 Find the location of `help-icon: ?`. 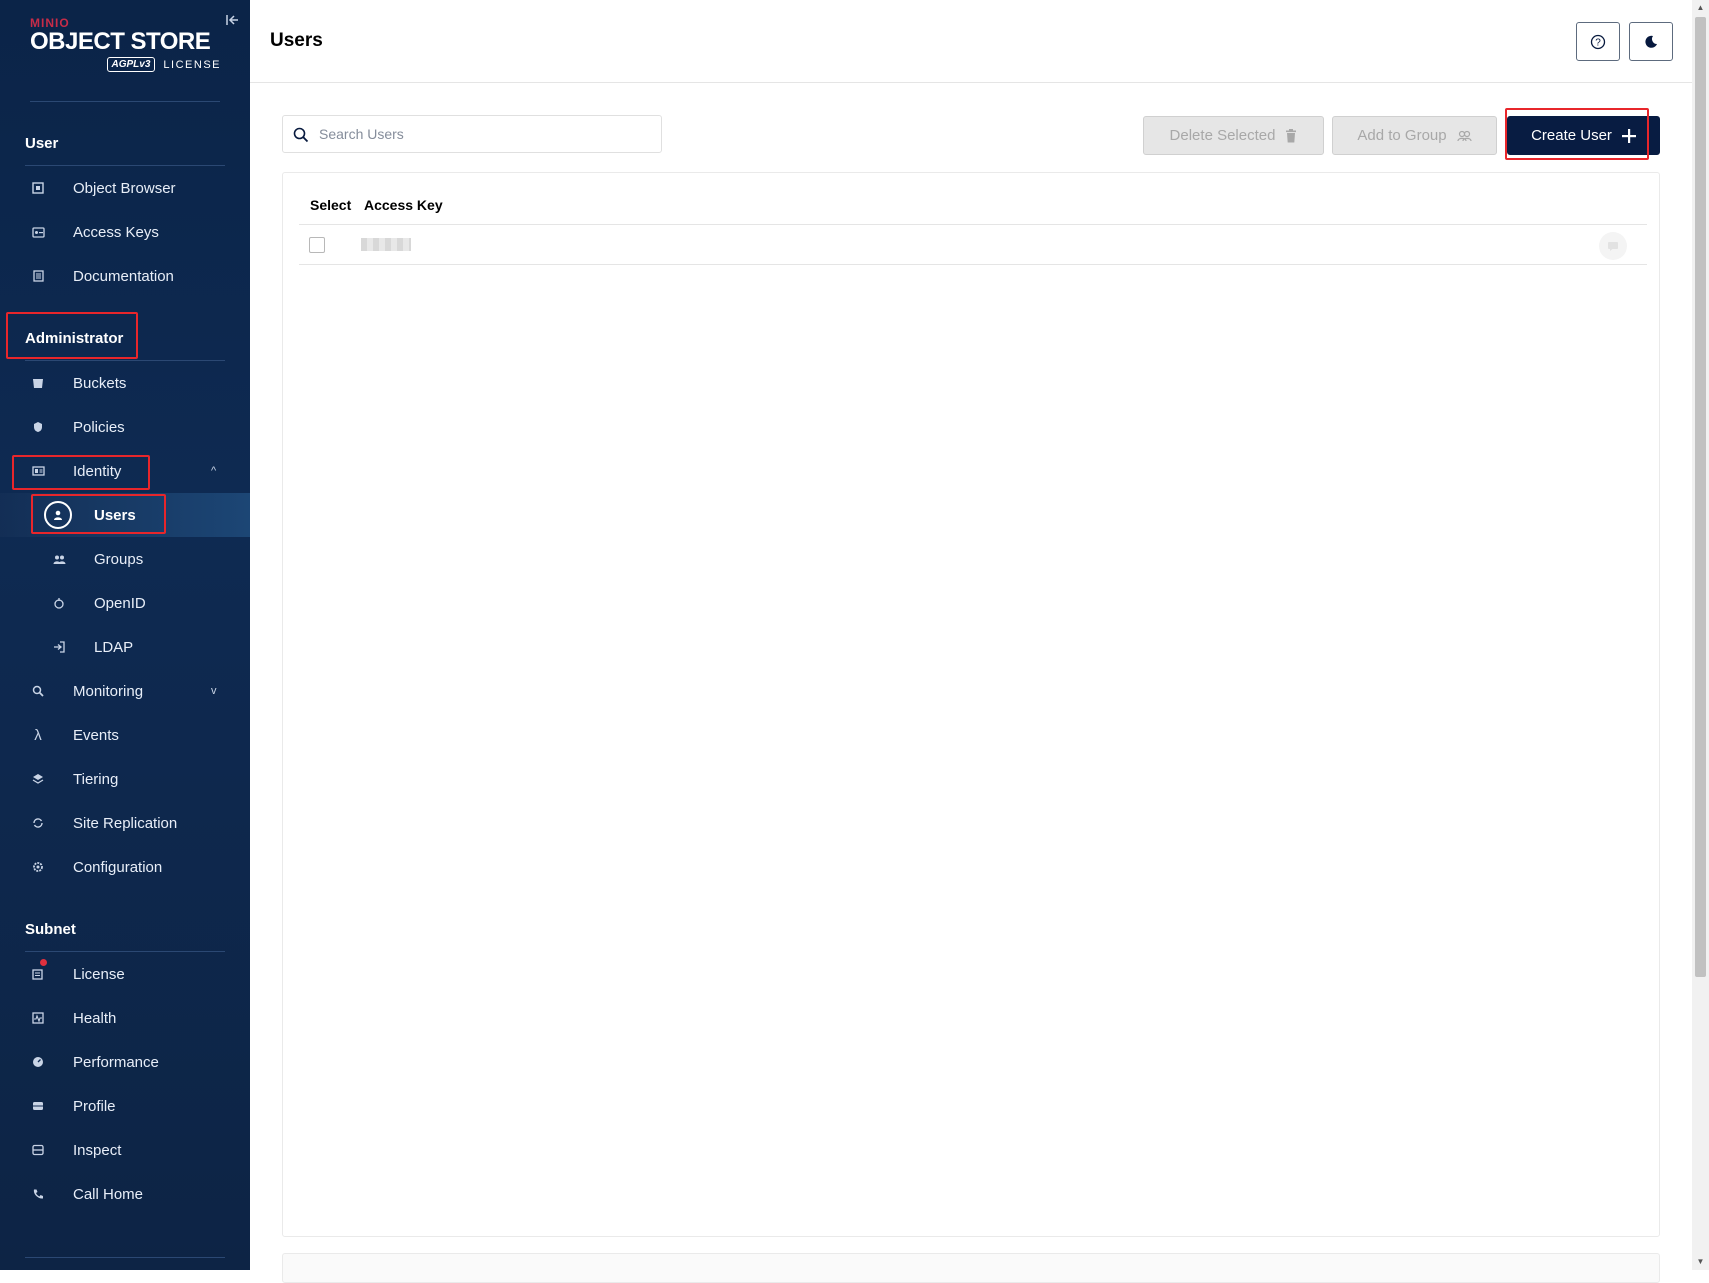

help-icon: ? is located at coordinates (1598, 41).